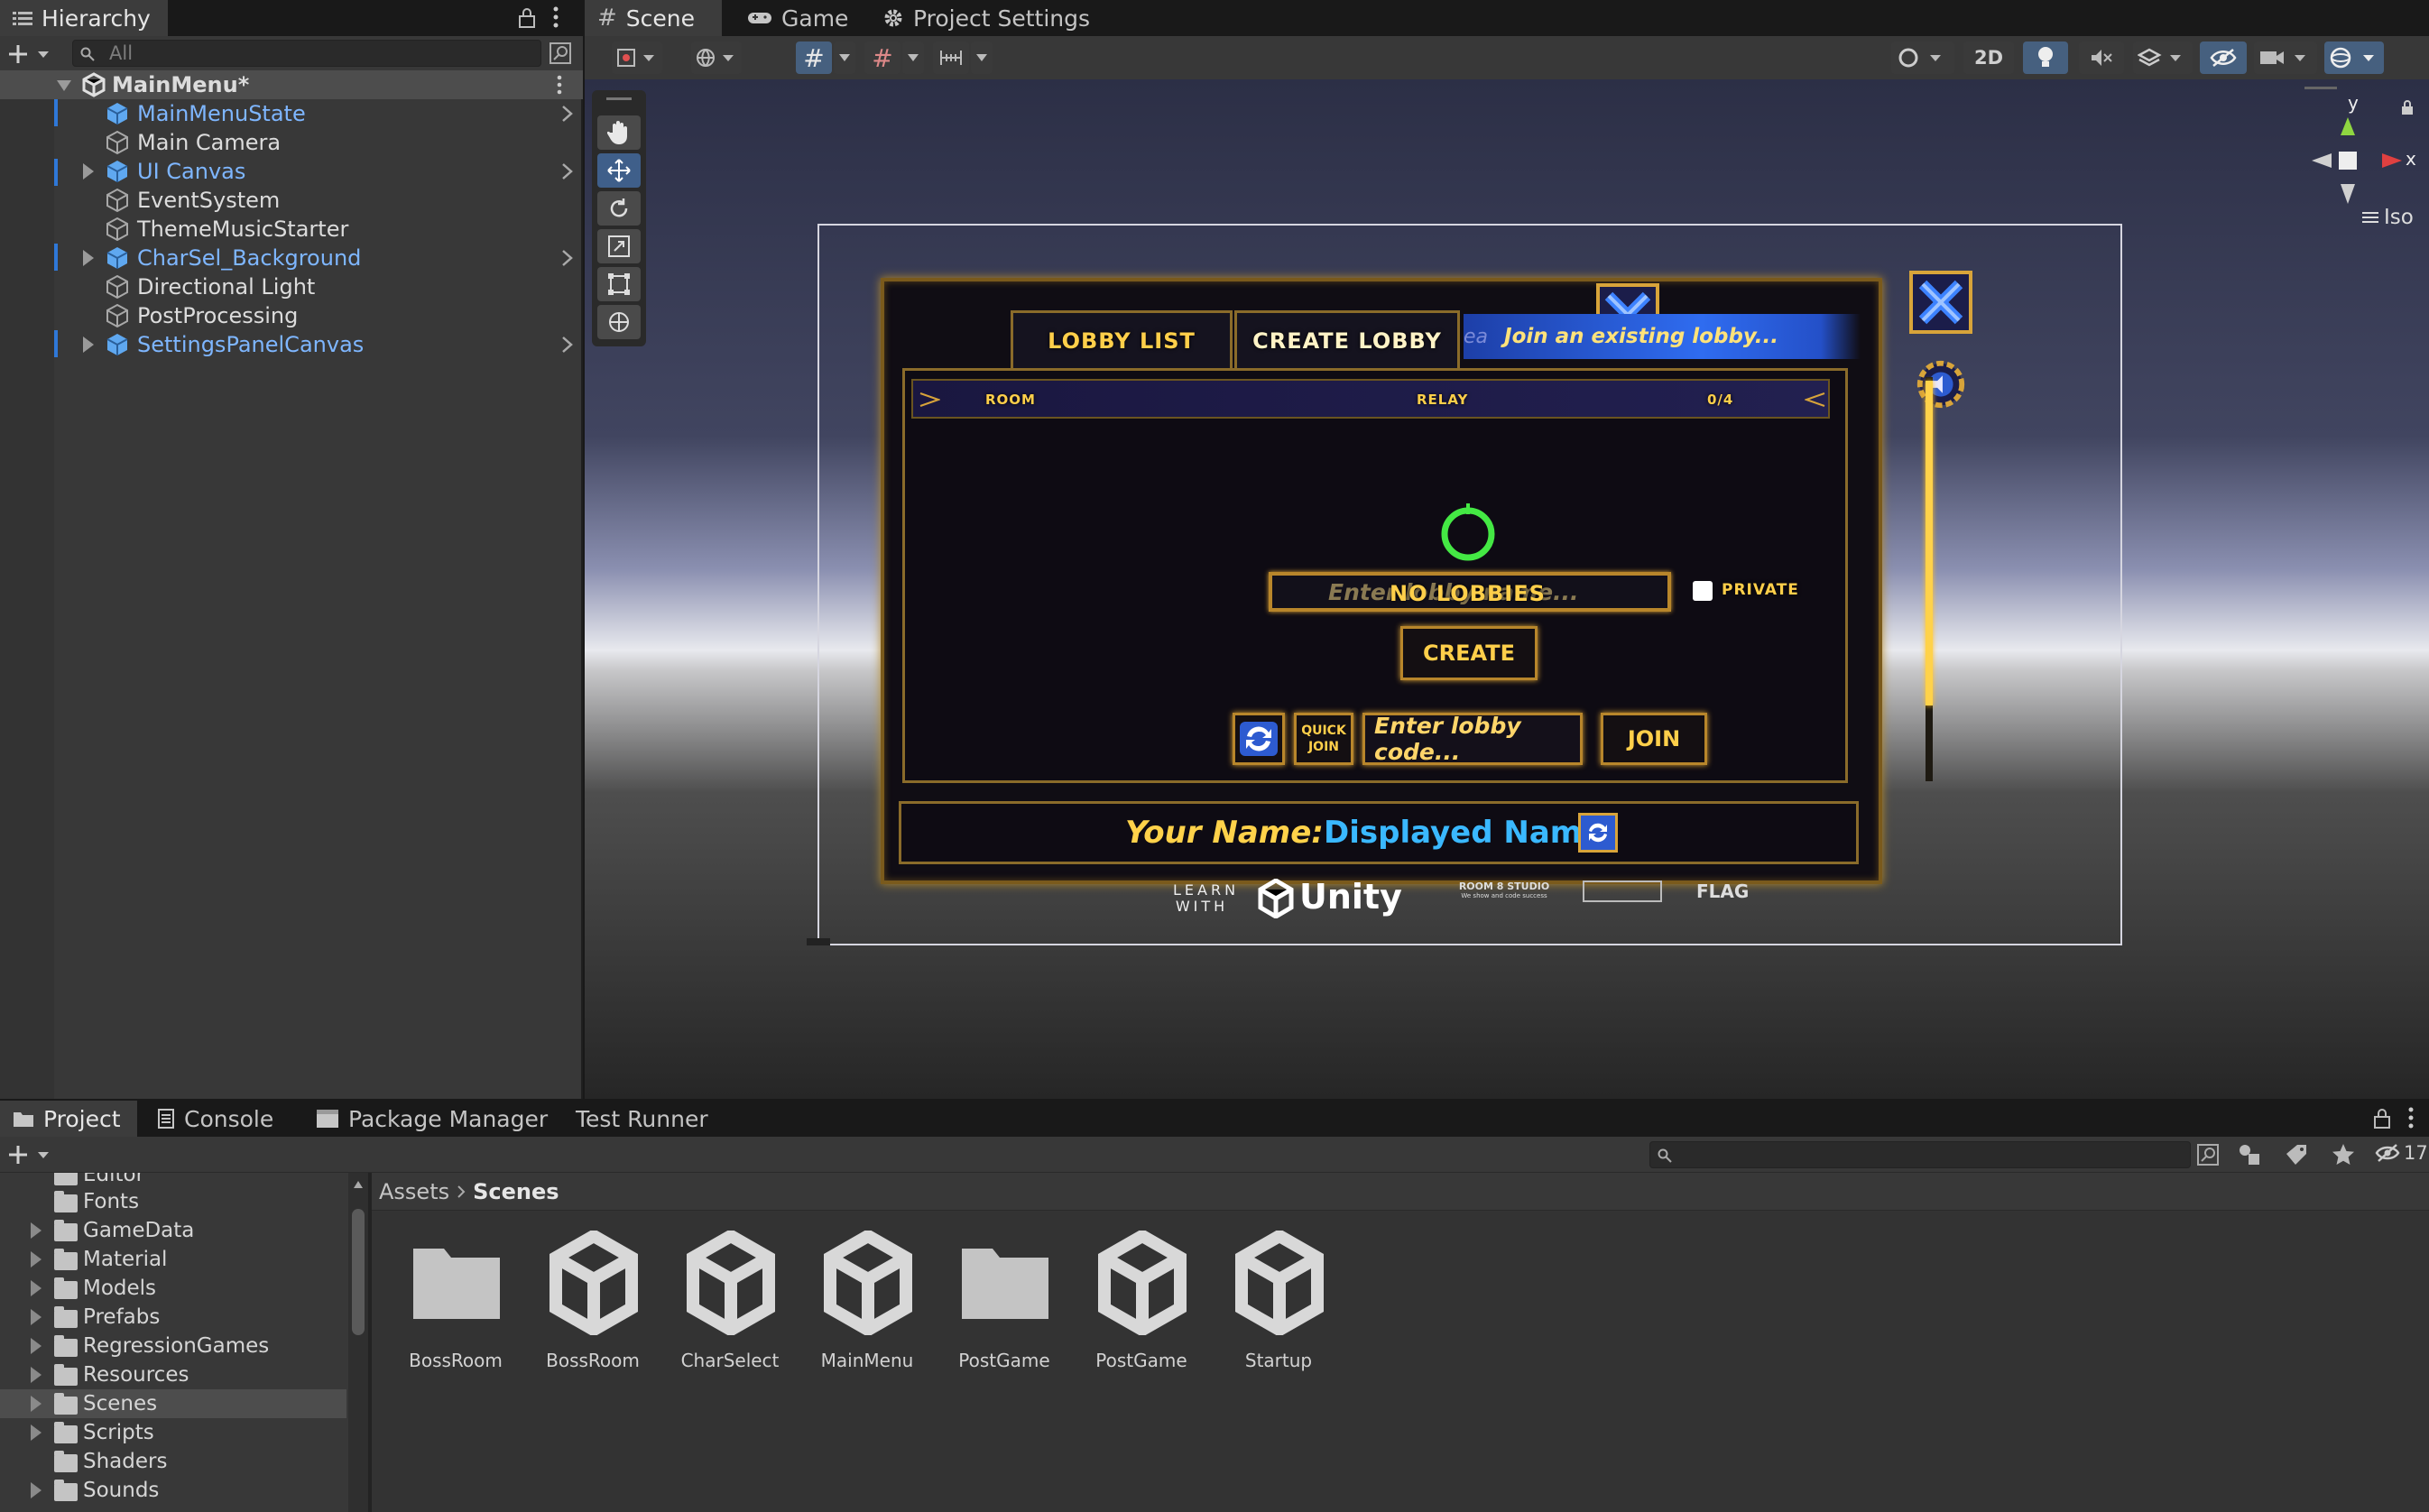 The width and height of the screenshot is (2429, 1512). I want to click on quick-join-button: QUICK JOIN, so click(1323, 739).